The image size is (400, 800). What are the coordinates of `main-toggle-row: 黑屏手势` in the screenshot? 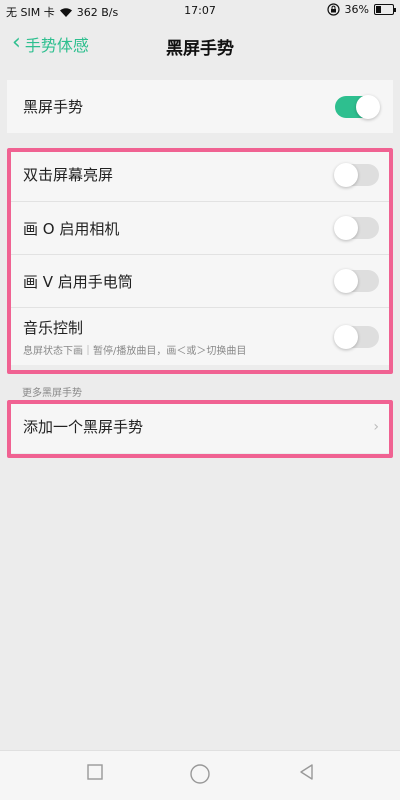 It's located at (200, 106).